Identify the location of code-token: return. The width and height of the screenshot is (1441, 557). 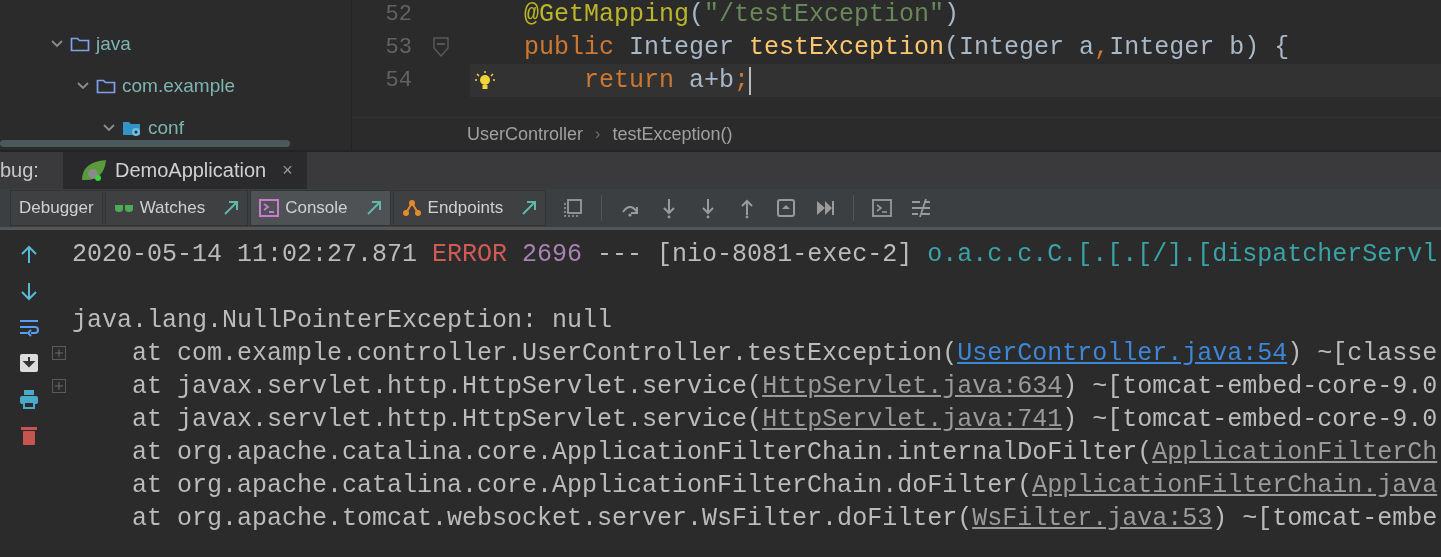
(629, 80).